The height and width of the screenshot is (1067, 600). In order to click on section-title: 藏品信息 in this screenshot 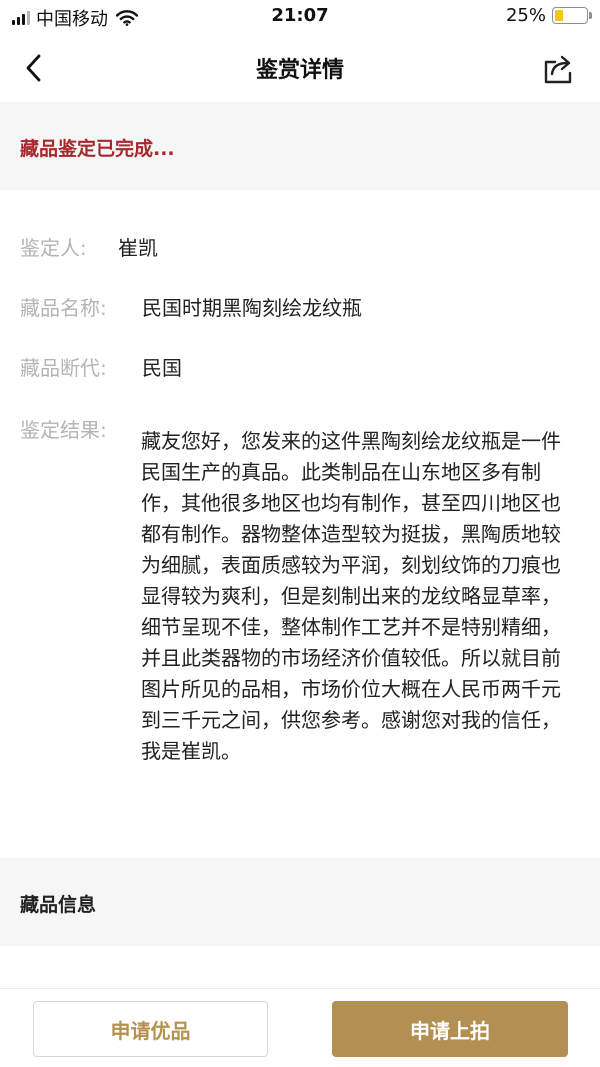, I will do `click(58, 905)`.